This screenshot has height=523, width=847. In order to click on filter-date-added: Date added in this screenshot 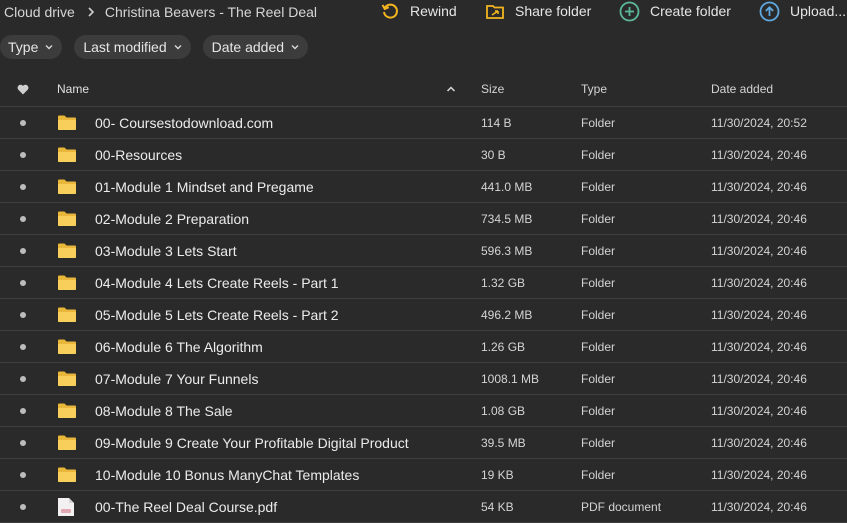, I will do `click(255, 47)`.